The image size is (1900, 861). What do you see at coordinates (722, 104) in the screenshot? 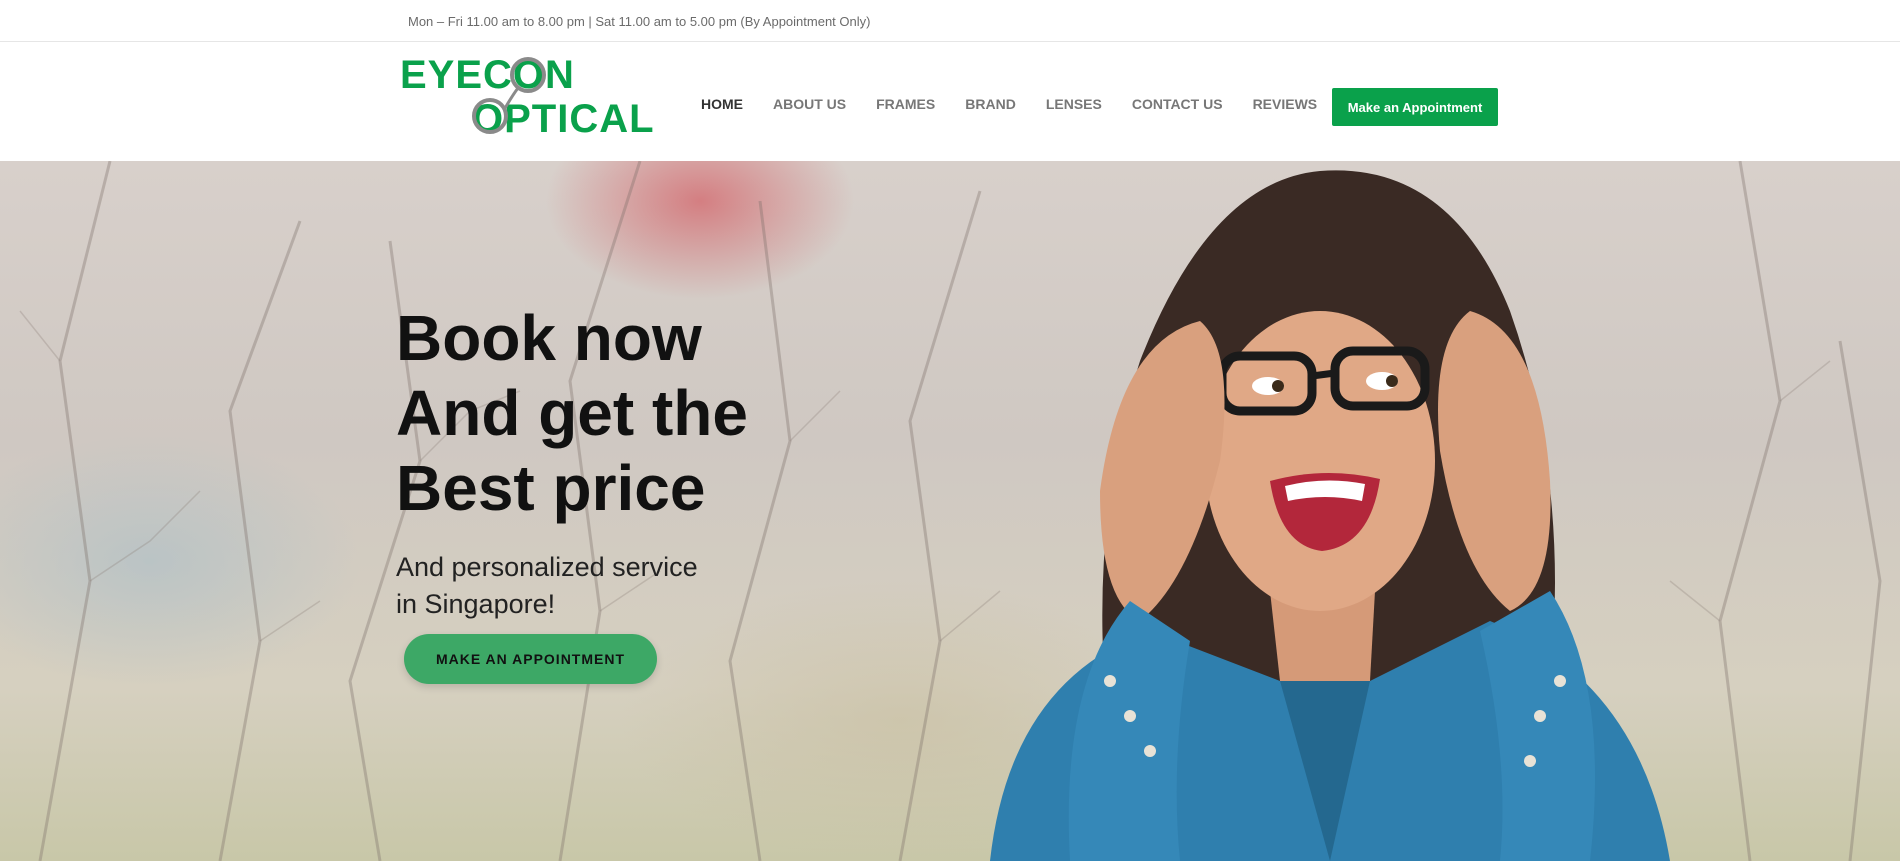
I see `nav-home: HOME` at bounding box center [722, 104].